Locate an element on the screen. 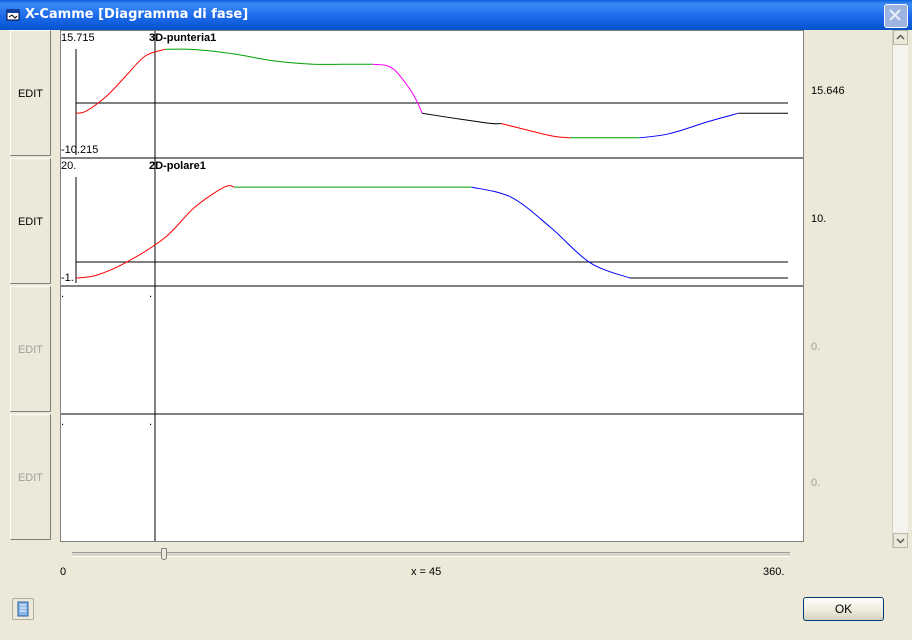  scroll-down-button is located at coordinates (900, 540).